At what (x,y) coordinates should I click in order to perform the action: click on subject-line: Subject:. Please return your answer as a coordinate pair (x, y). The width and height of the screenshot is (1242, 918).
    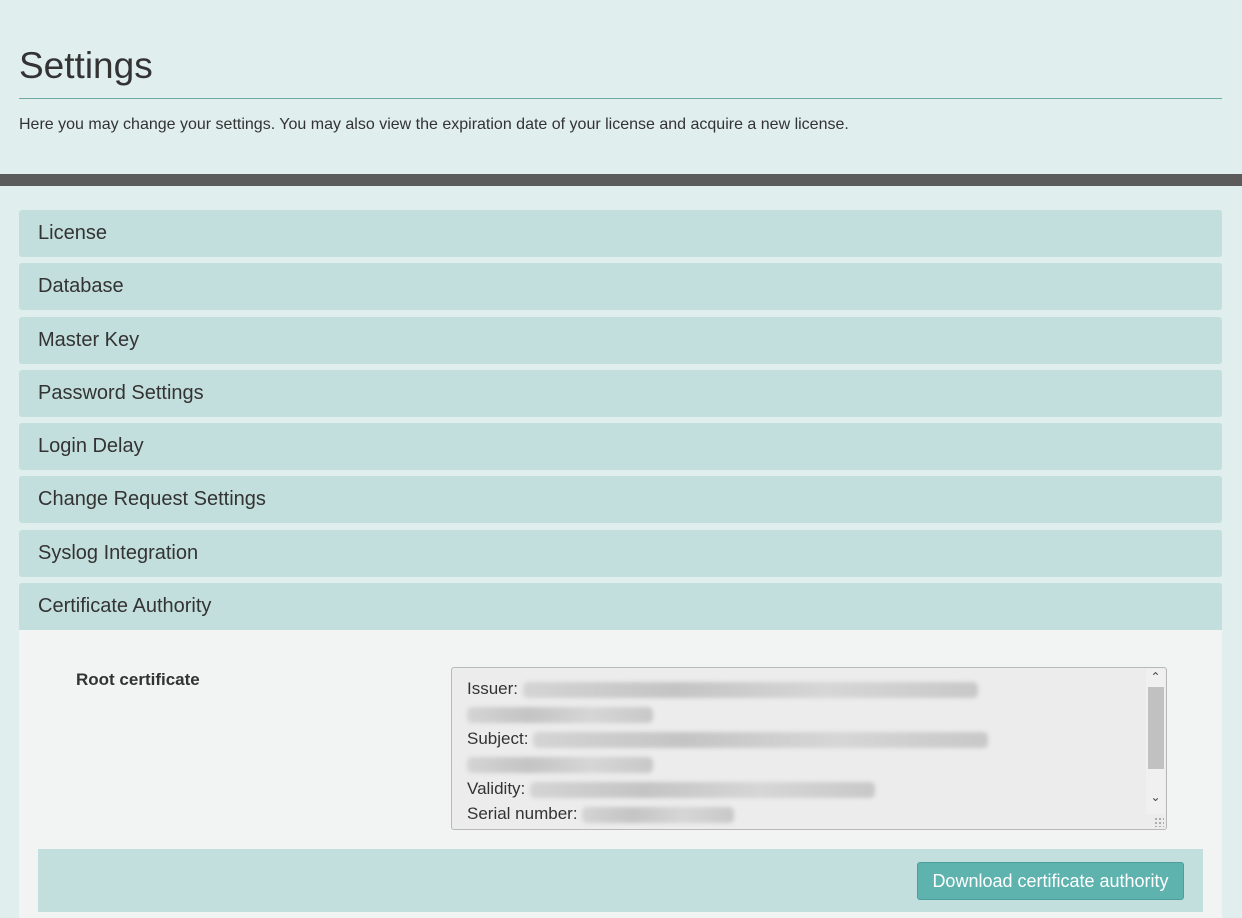
    Looking at the image, I should click on (728, 738).